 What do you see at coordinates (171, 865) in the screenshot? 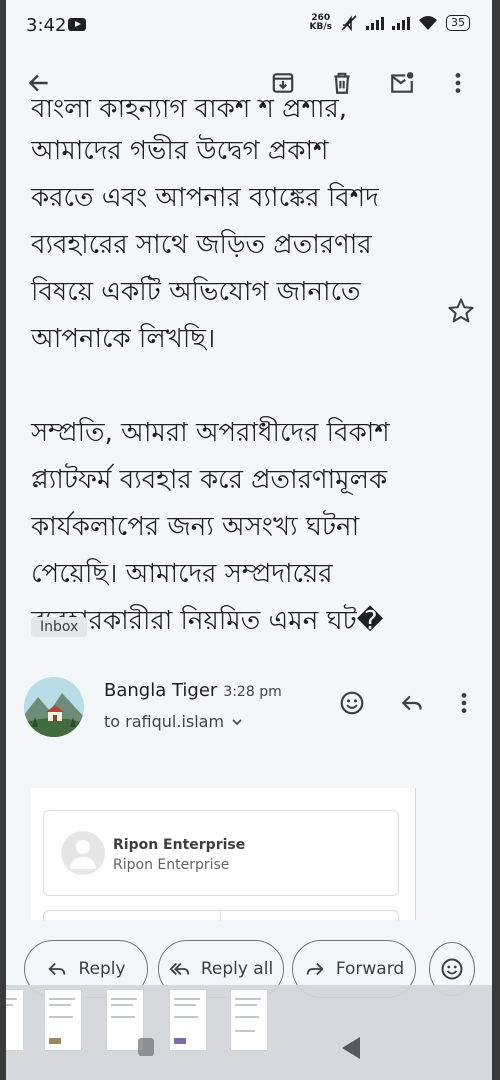
I see `business-subtitle: Ripon Enterprise` at bounding box center [171, 865].